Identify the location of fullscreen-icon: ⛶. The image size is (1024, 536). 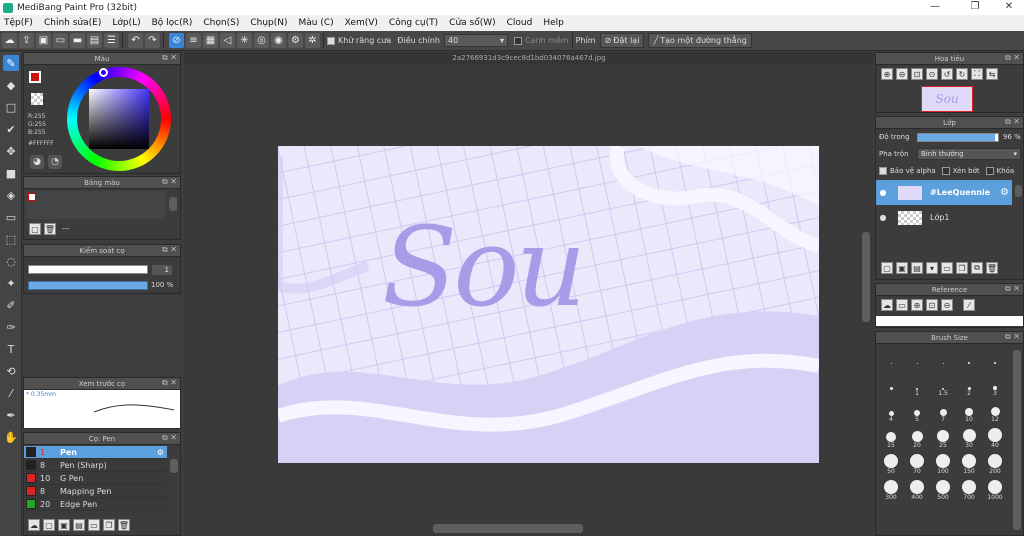
(977, 74).